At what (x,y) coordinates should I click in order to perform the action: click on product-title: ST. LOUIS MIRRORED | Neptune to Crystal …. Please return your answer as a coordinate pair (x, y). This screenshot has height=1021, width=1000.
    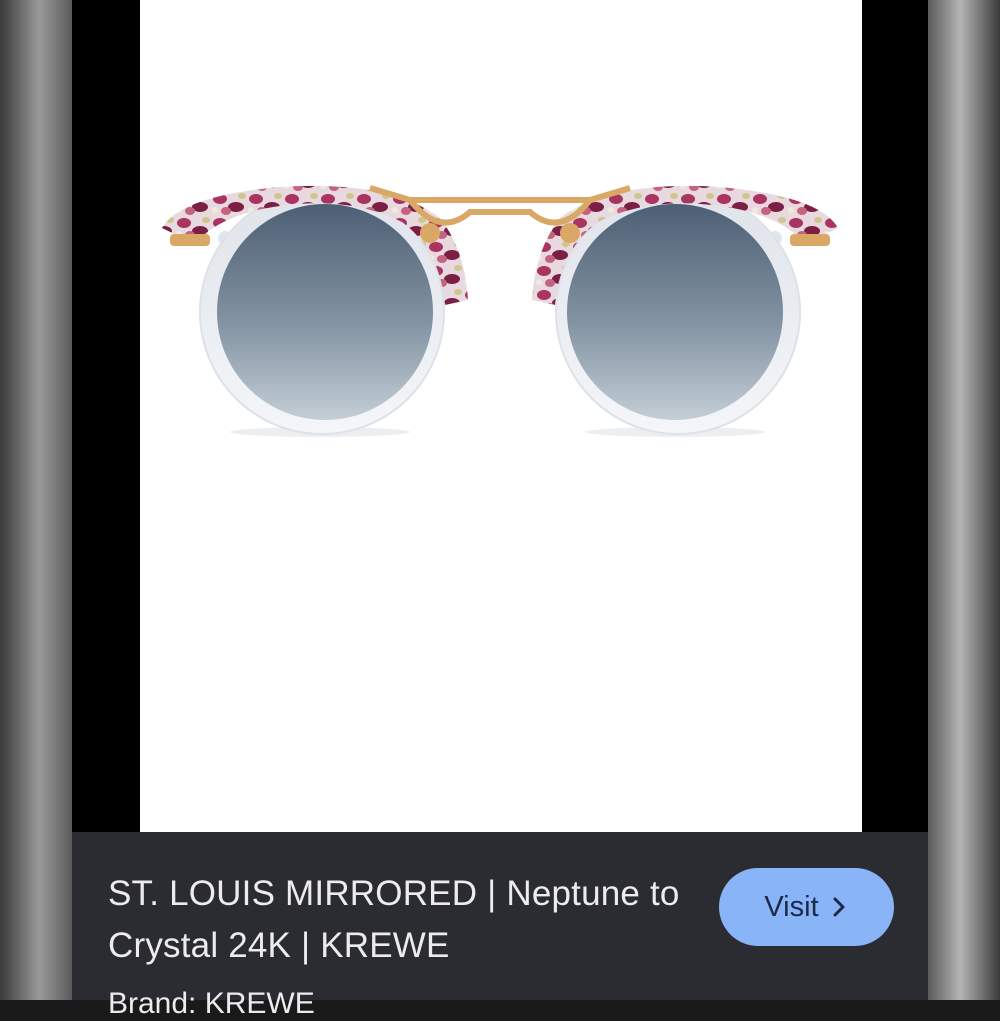
    Looking at the image, I should click on (403, 920).